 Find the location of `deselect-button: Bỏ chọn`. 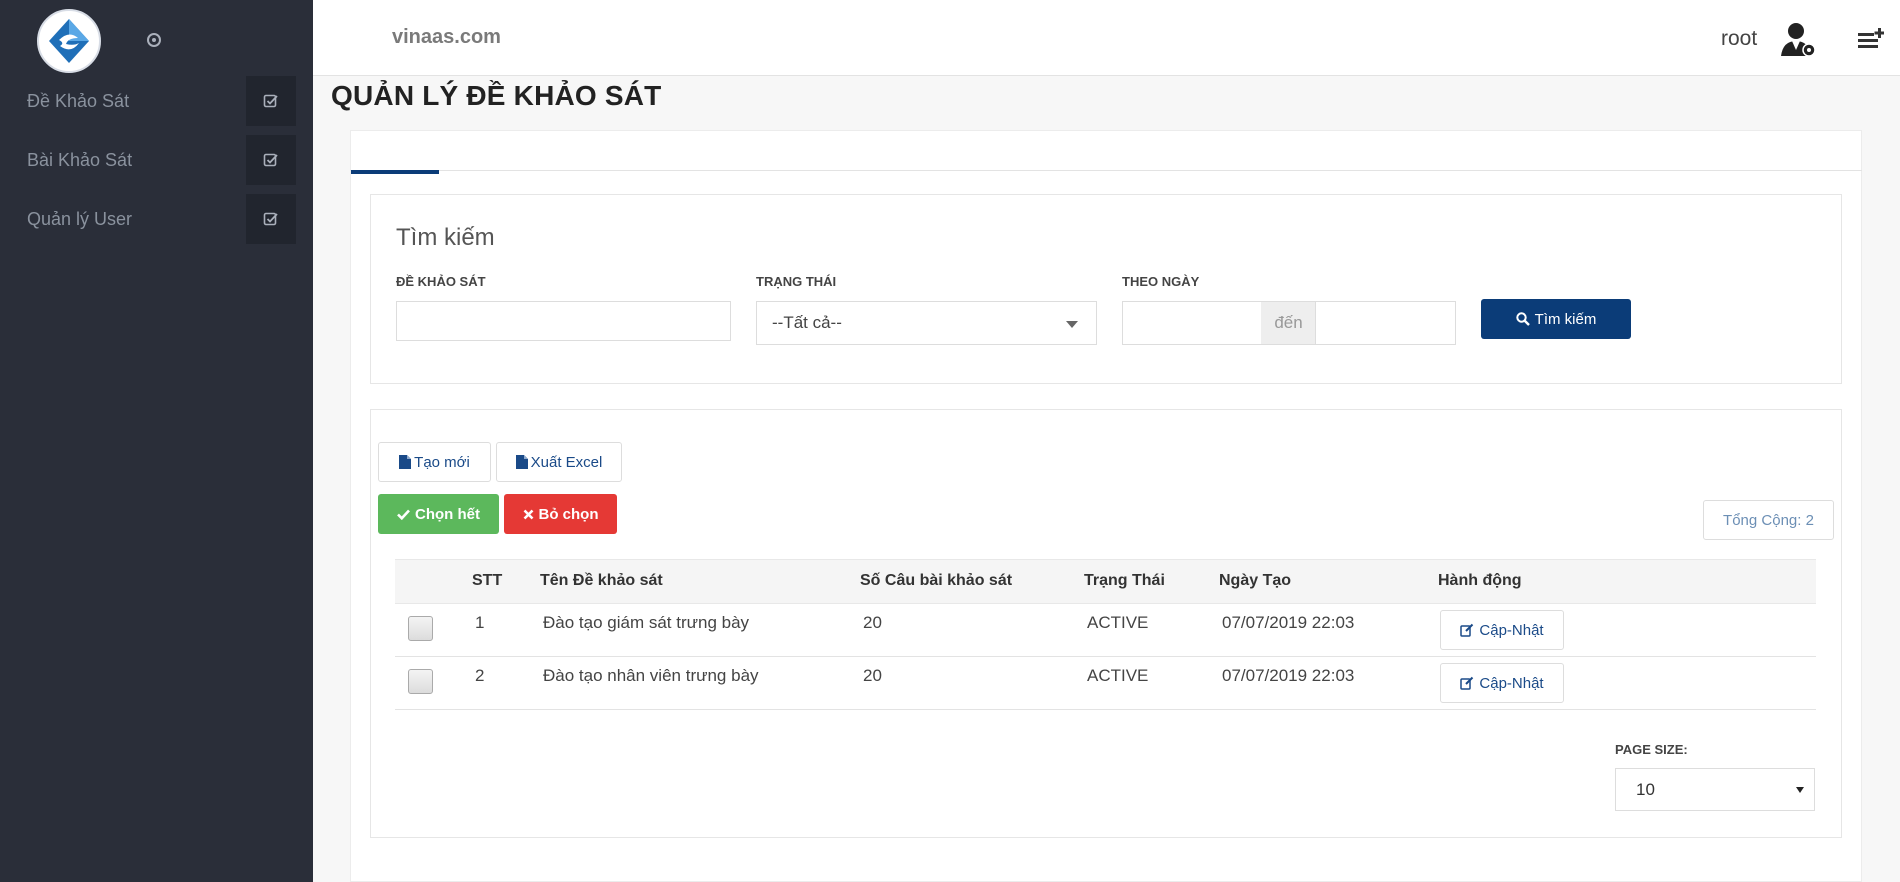

deselect-button: Bỏ chọn is located at coordinates (560, 514).